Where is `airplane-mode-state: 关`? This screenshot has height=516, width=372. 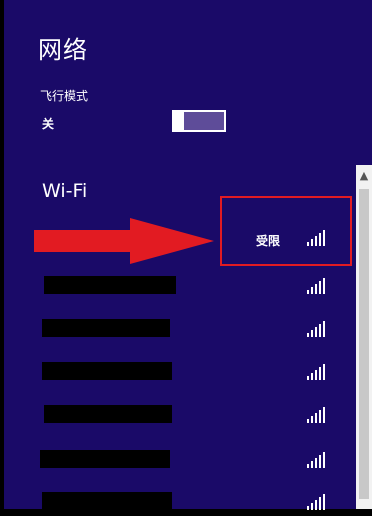 airplane-mode-state: 关 is located at coordinates (48, 124).